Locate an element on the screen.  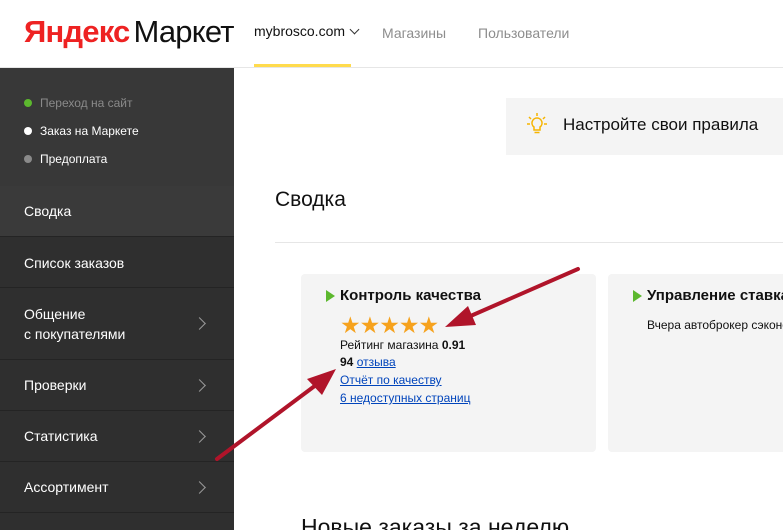
reviews-link: отзыва is located at coordinates (376, 362).